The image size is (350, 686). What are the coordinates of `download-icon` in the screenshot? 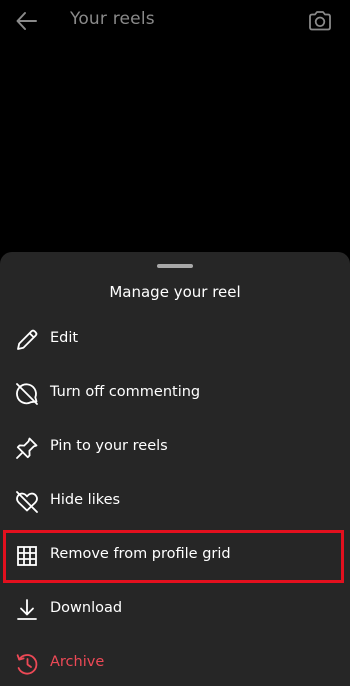 It's located at (27, 610).